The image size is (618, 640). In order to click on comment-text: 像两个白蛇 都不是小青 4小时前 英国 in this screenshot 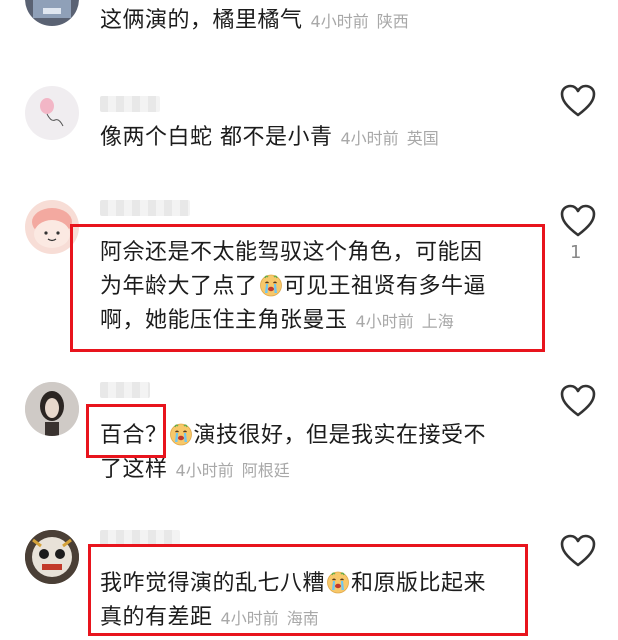, I will do `click(269, 138)`.